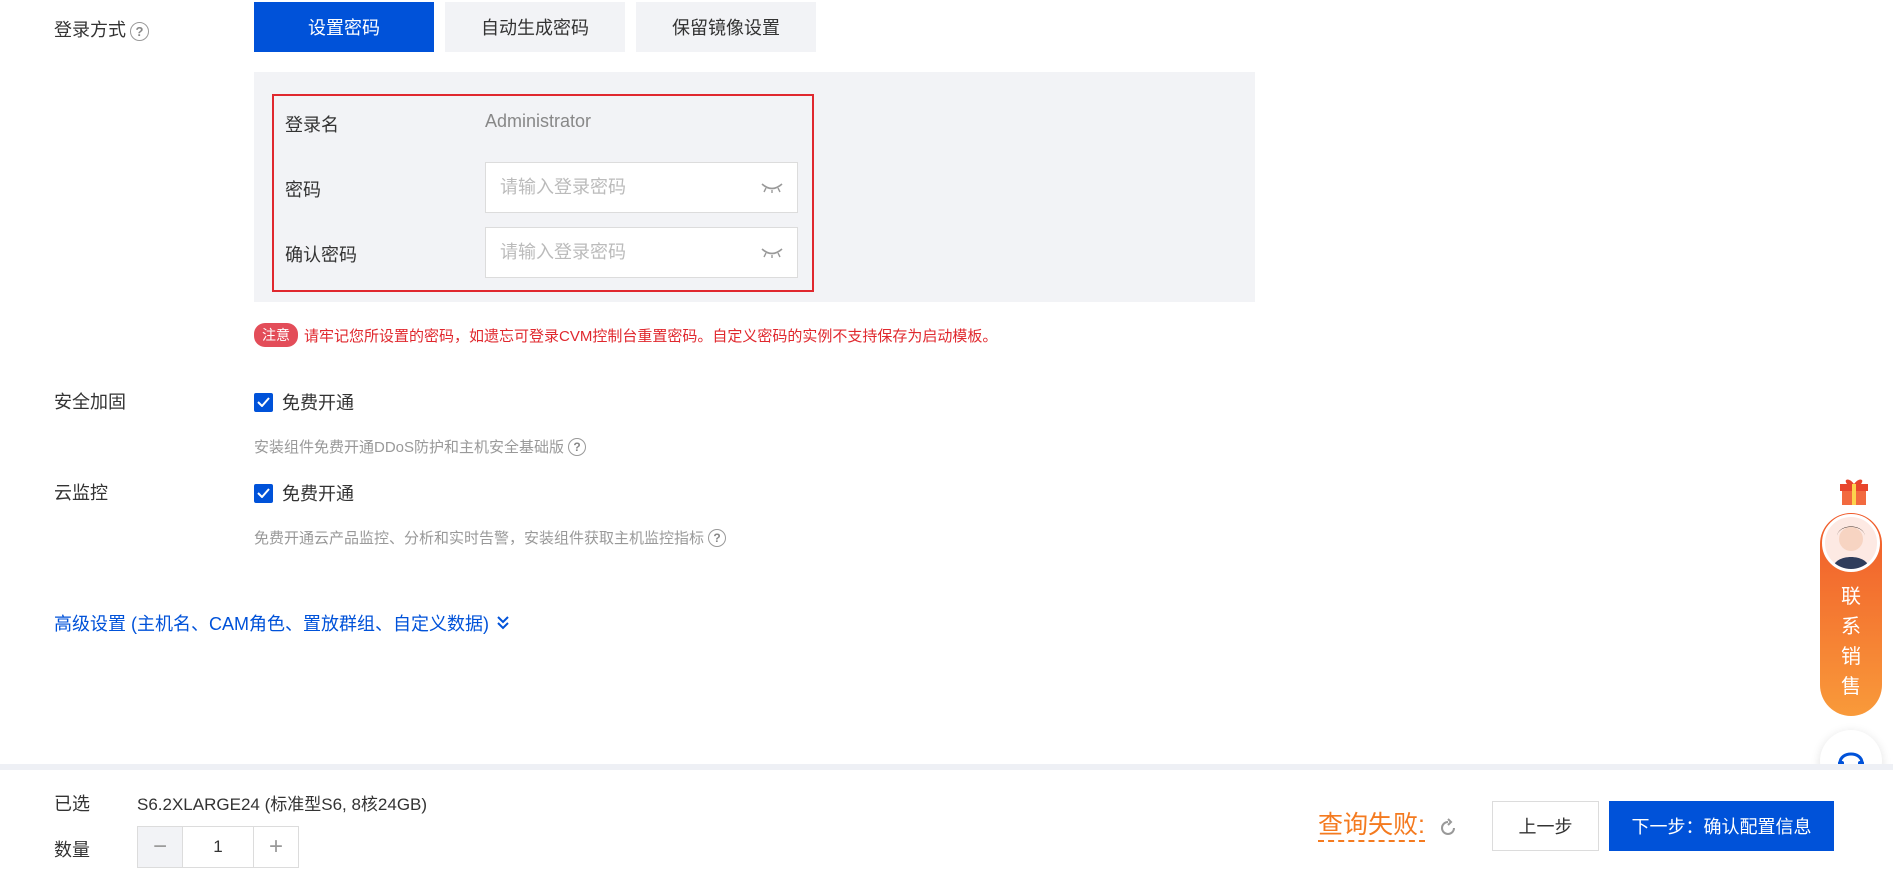 This screenshot has height=885, width=1893. What do you see at coordinates (303, 190) in the screenshot?
I see `password-label: 密码` at bounding box center [303, 190].